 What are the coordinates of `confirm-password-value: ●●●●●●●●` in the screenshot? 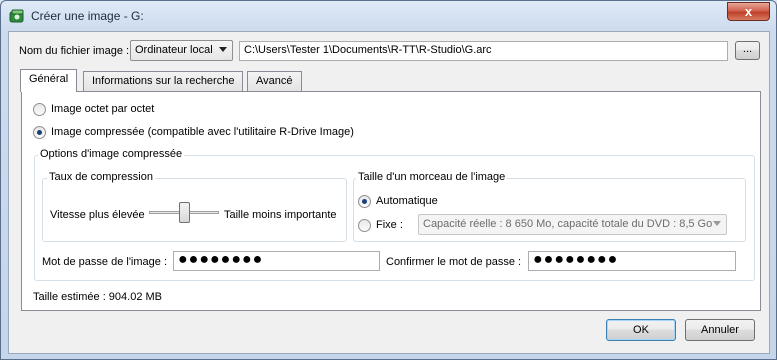 It's located at (576, 259).